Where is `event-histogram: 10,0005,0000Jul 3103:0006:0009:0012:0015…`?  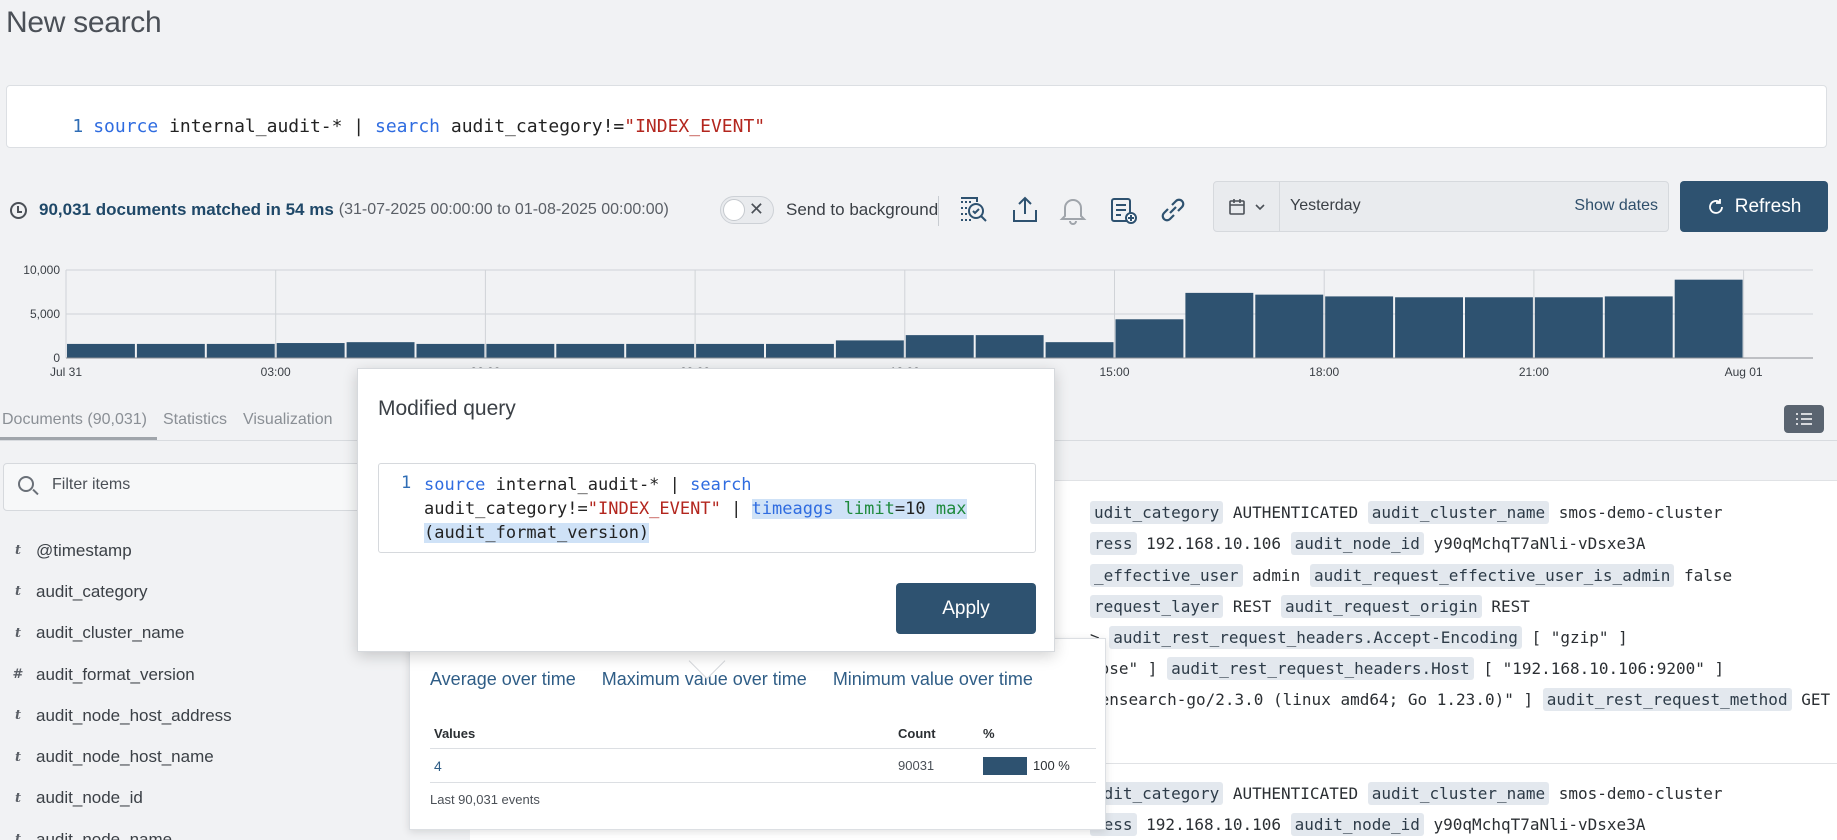
event-histogram: 10,0005,0000Jul 3103:0006:0009:0012:0015… is located at coordinates (918, 321).